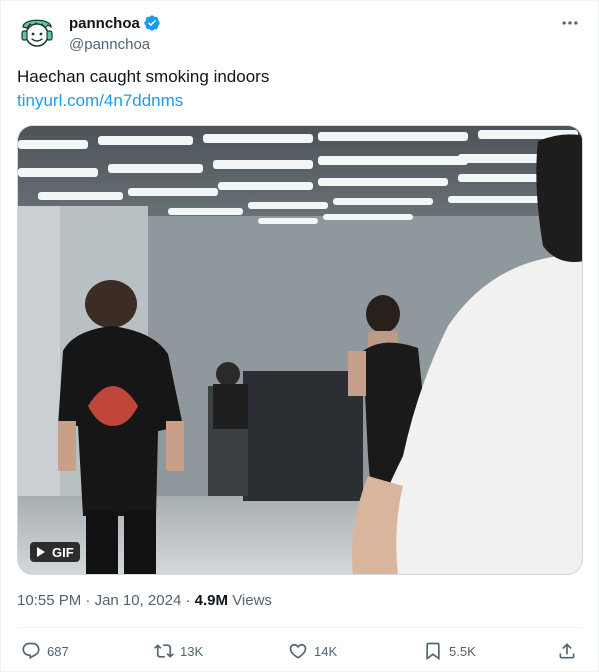  I want to click on gif-badge: GIF, so click(55, 552).